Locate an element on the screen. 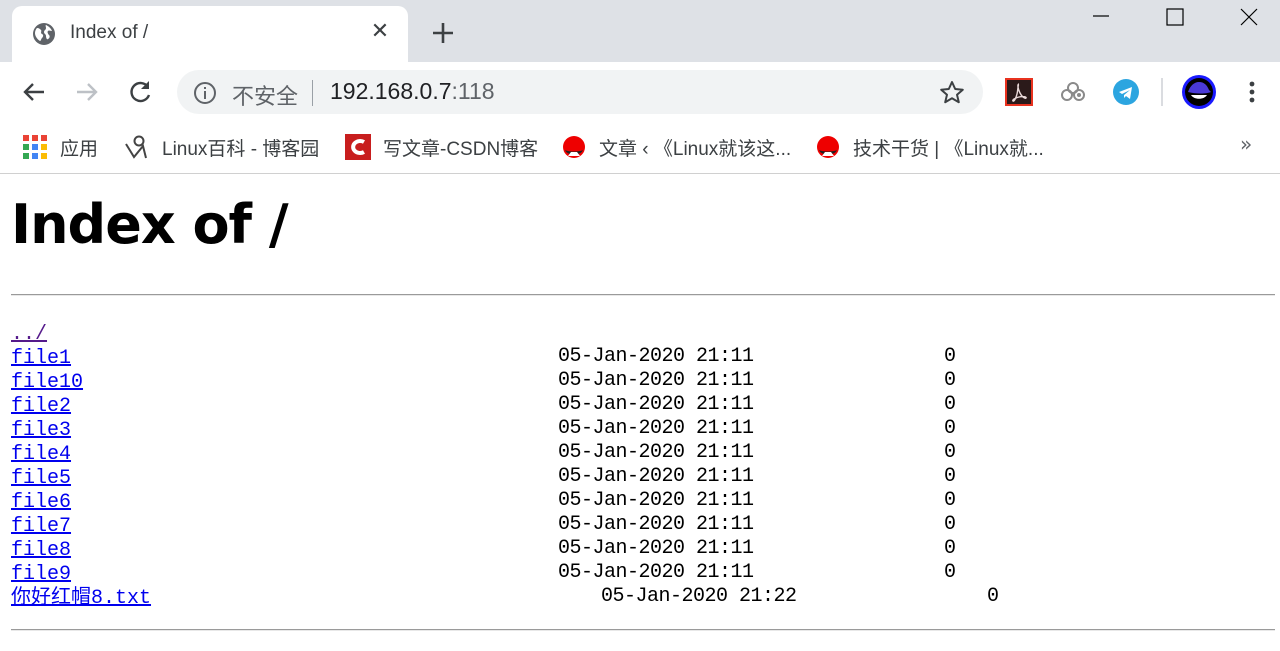 This screenshot has width=1280, height=651. url-port: :118 is located at coordinates (473, 91).